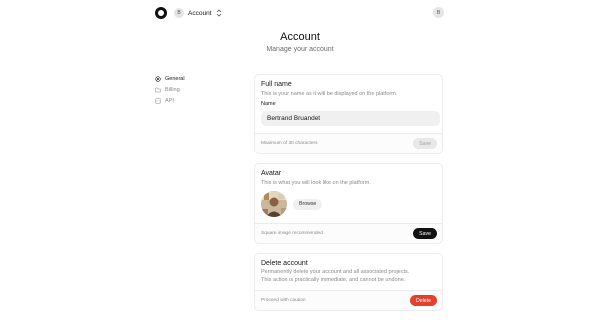 The width and height of the screenshot is (600, 322). Describe the element at coordinates (195, 78) in the screenshot. I see `sidebar-item-general: General` at that location.